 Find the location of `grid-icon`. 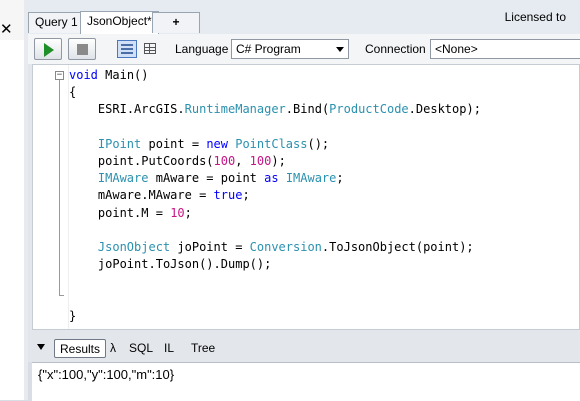

grid-icon is located at coordinates (150, 48).